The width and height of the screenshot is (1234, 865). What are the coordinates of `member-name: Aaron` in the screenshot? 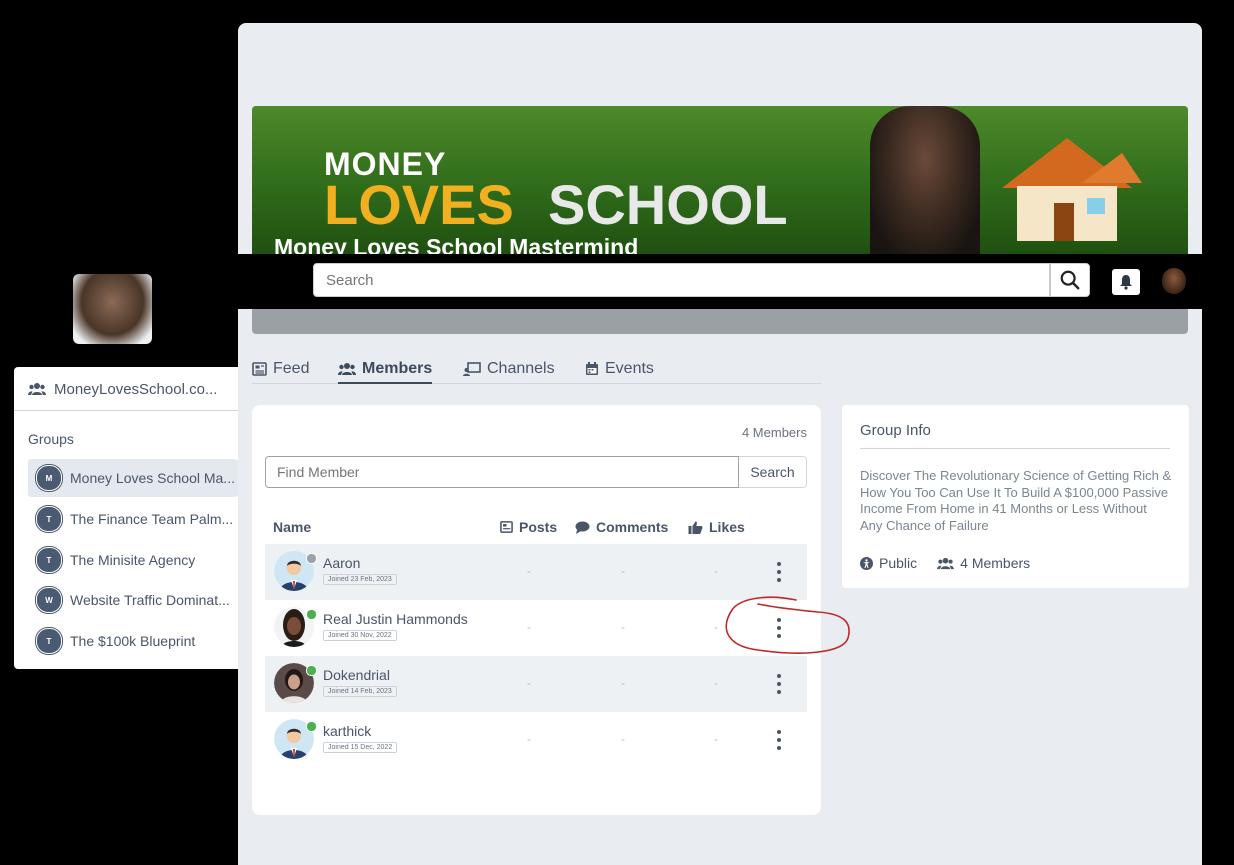 It's located at (341, 563).